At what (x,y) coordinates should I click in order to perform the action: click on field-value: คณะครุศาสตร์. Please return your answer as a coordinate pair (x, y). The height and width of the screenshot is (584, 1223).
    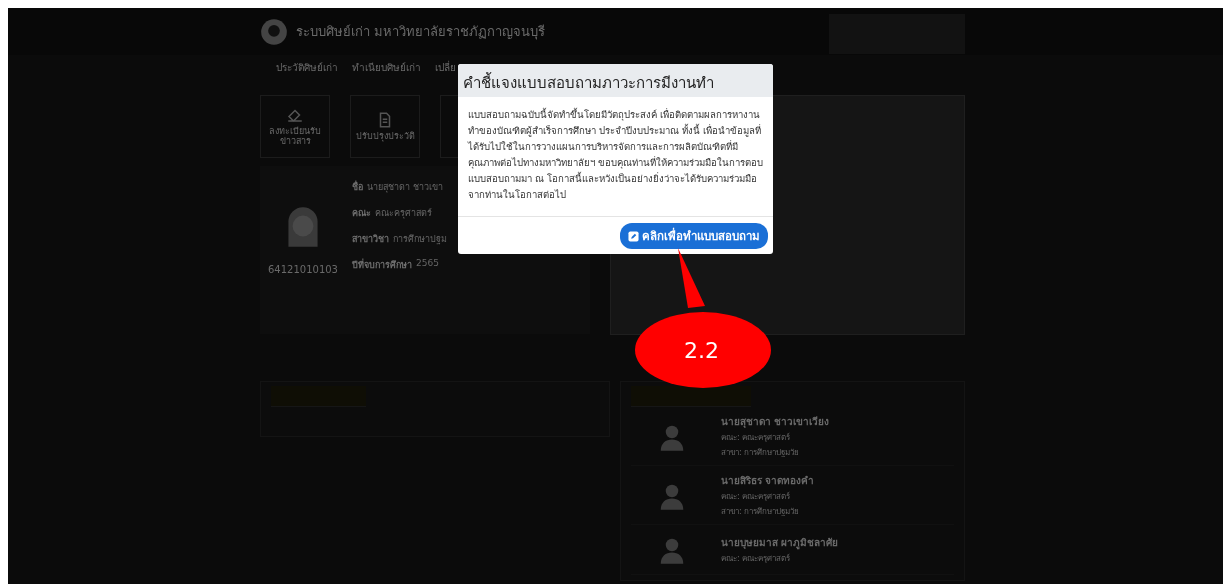
    Looking at the image, I should click on (403, 213).